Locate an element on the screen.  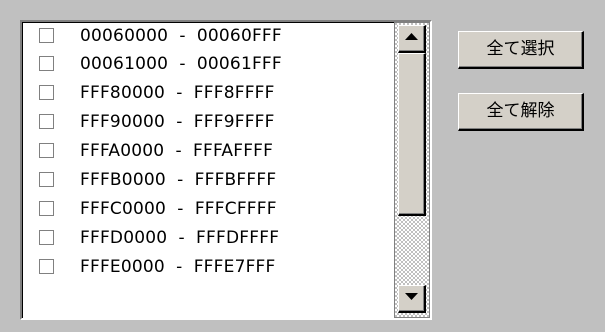
scroll-thumb is located at coordinates (412, 134).